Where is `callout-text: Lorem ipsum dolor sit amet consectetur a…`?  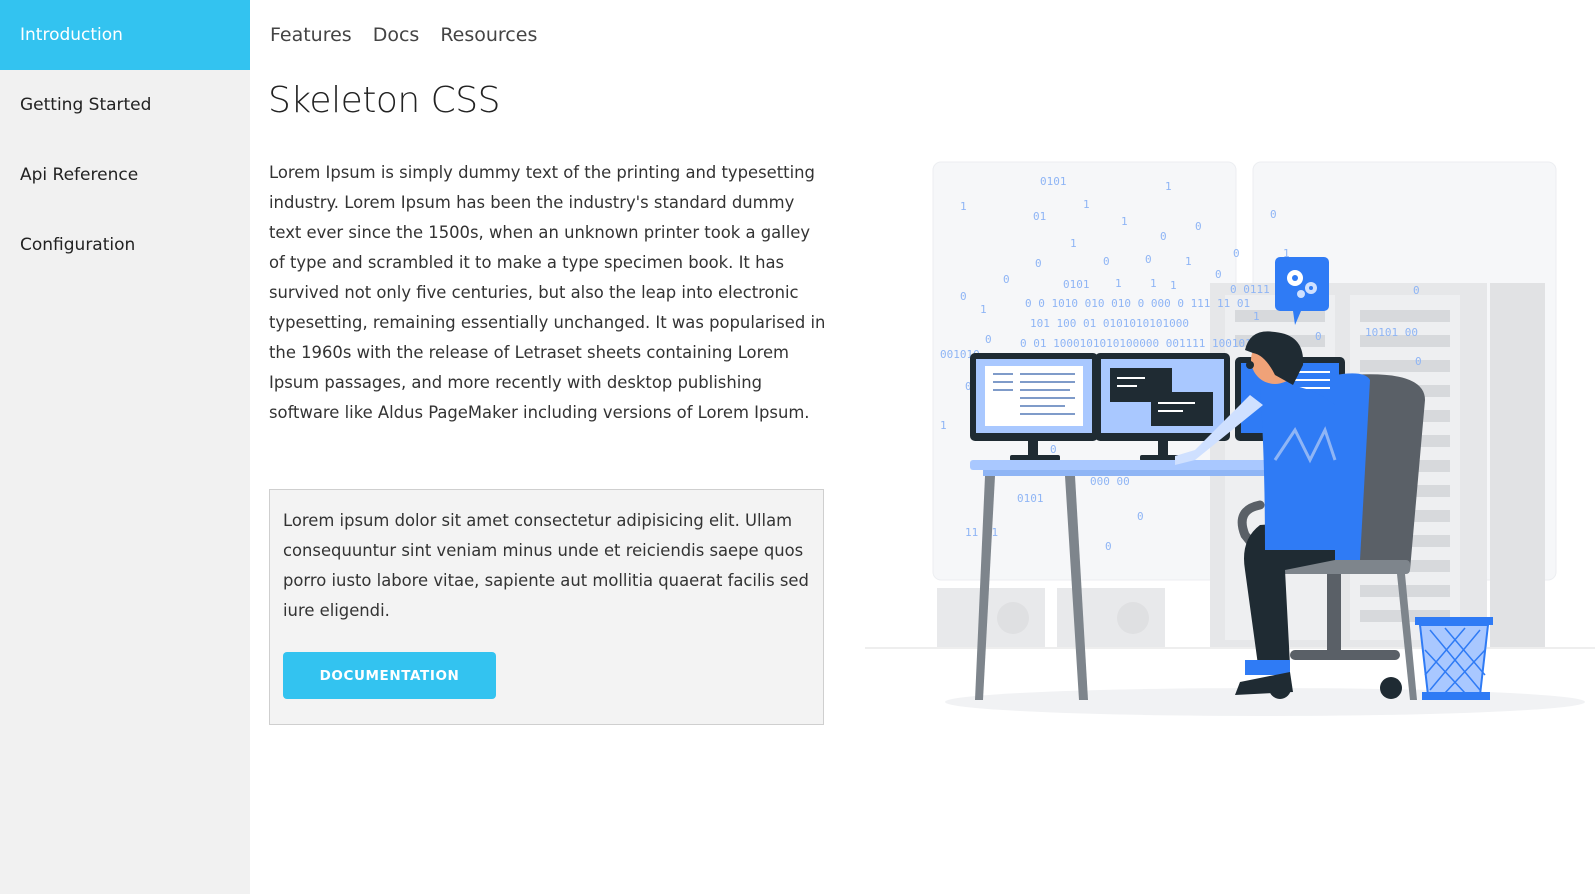
callout-text: Lorem ipsum dolor sit amet consectetur a… is located at coordinates (546, 565).